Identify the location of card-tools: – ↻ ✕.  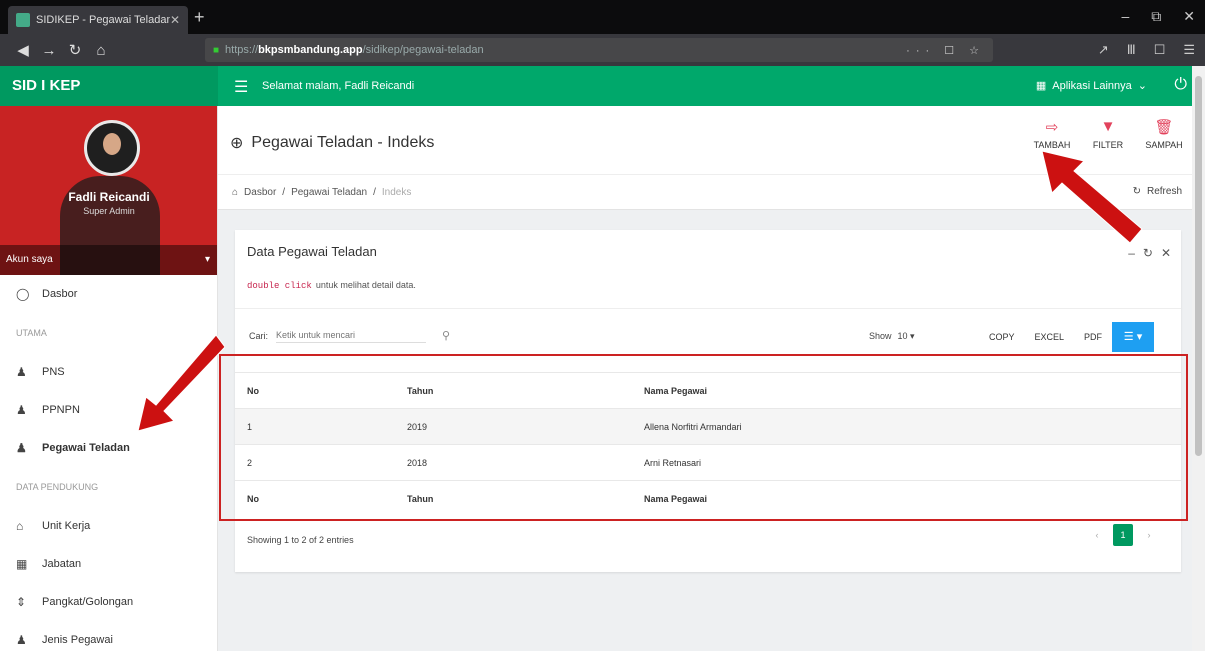
(1149, 253).